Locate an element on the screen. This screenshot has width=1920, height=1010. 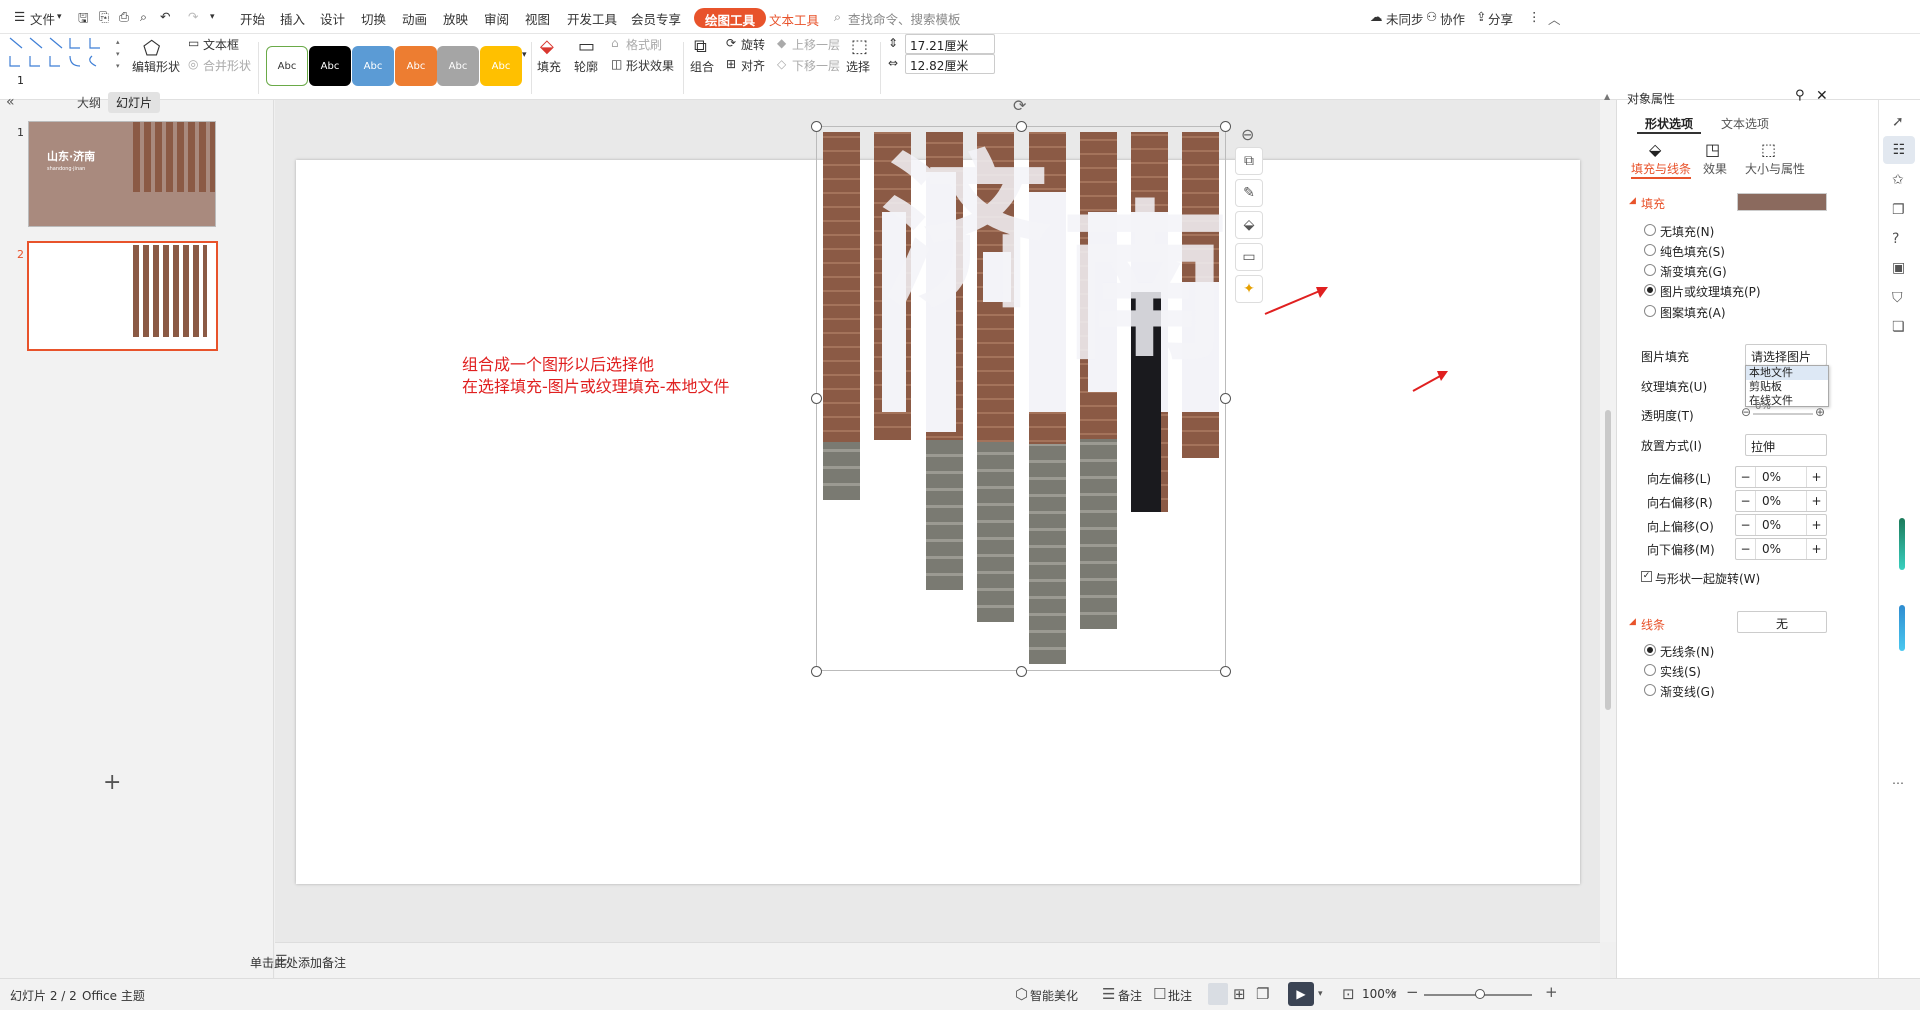
normal-view-icon is located at coordinates (1218, 994).